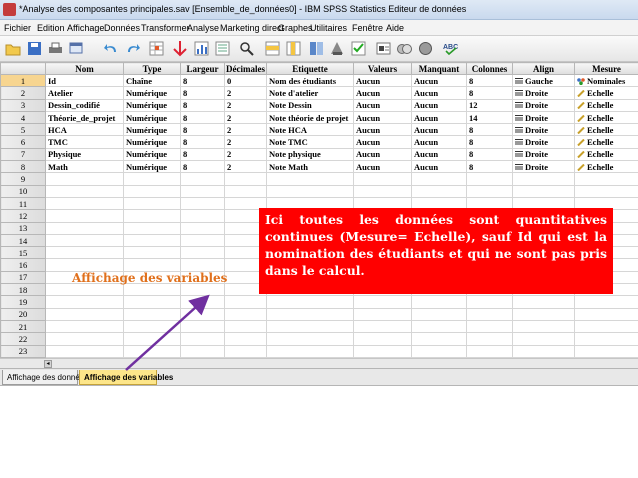 The width and height of the screenshot is (638, 478). What do you see at coordinates (23, 314) in the screenshot?
I see `row-number: 20` at bounding box center [23, 314].